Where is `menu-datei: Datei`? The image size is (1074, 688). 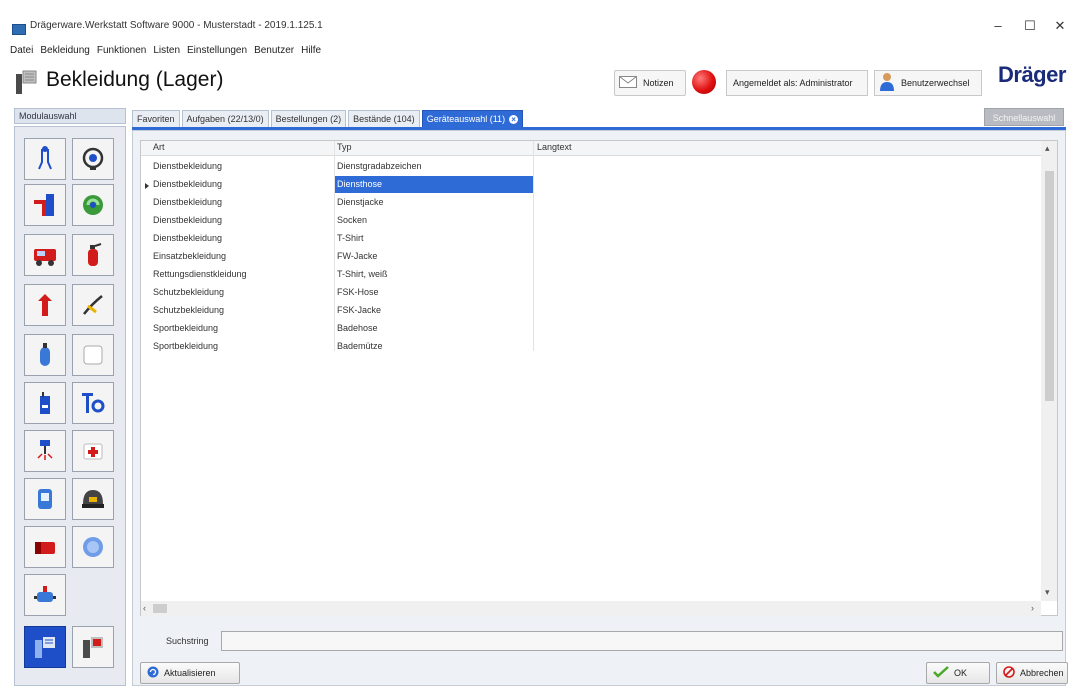
menu-datei: Datei is located at coordinates (21, 53).